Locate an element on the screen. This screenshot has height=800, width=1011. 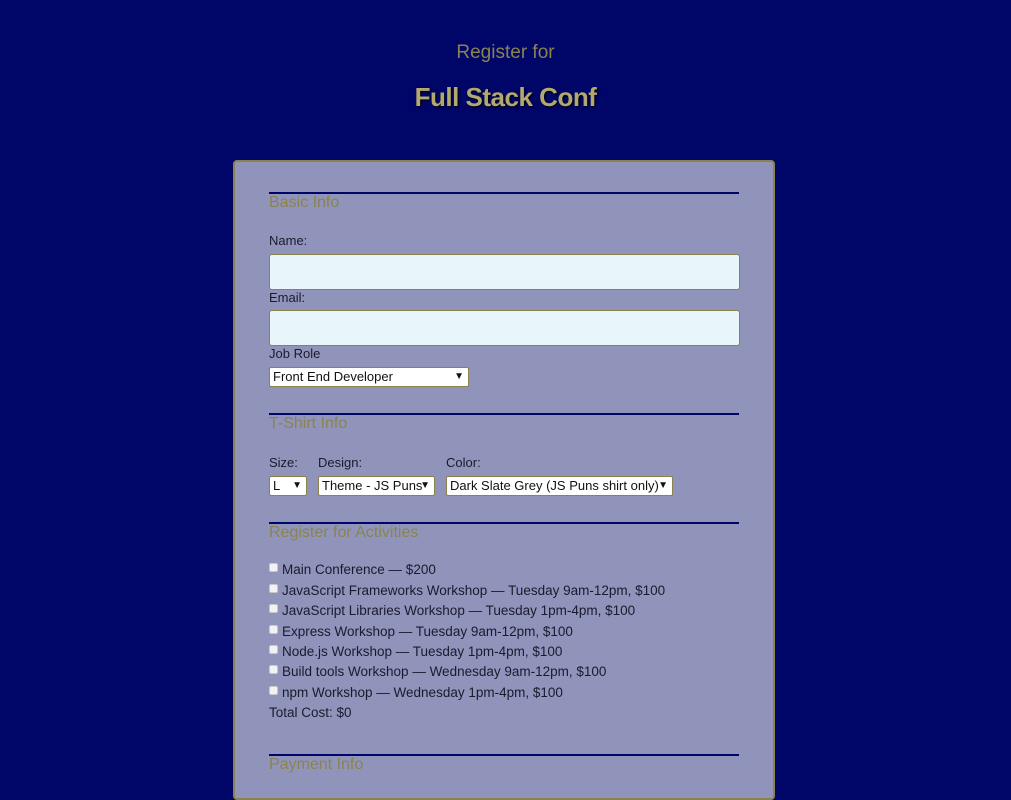
size-label: Size: is located at coordinates (283, 462).